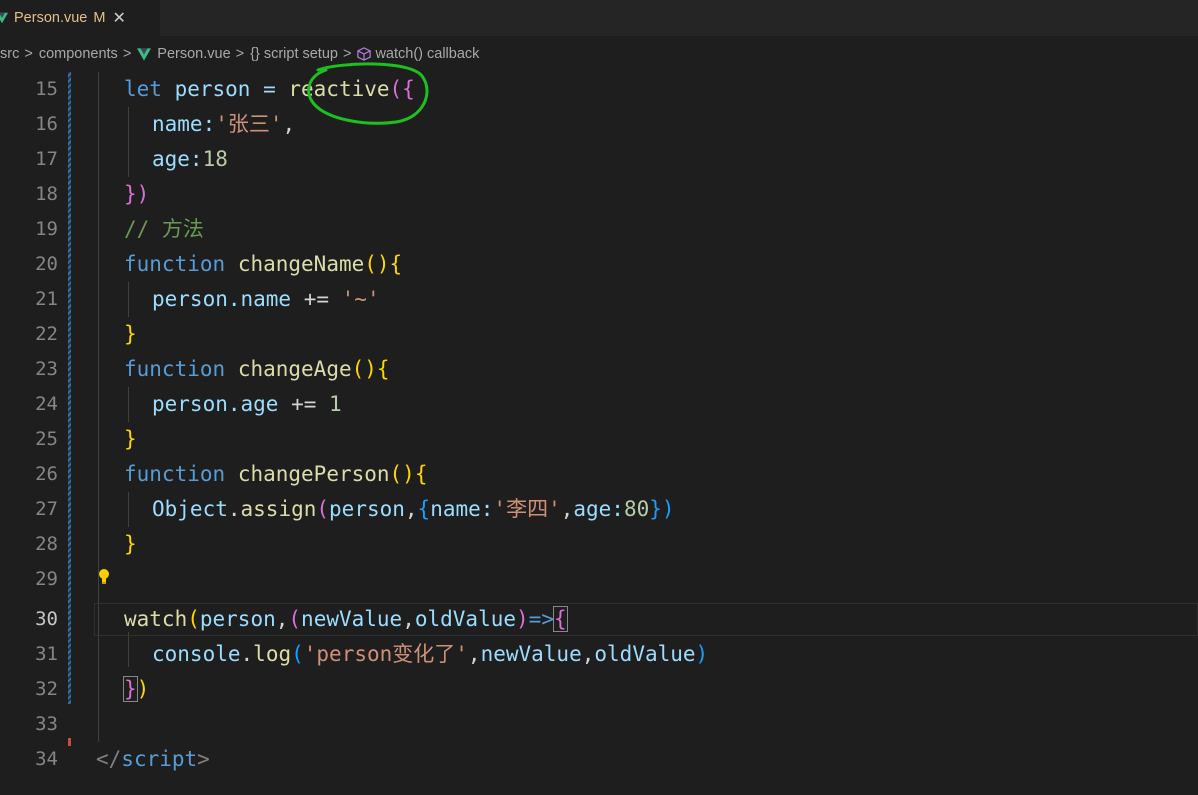 This screenshot has width=1198, height=795. What do you see at coordinates (599, 474) in the screenshot?
I see `code-line: 26 function changePerson(){` at bounding box center [599, 474].